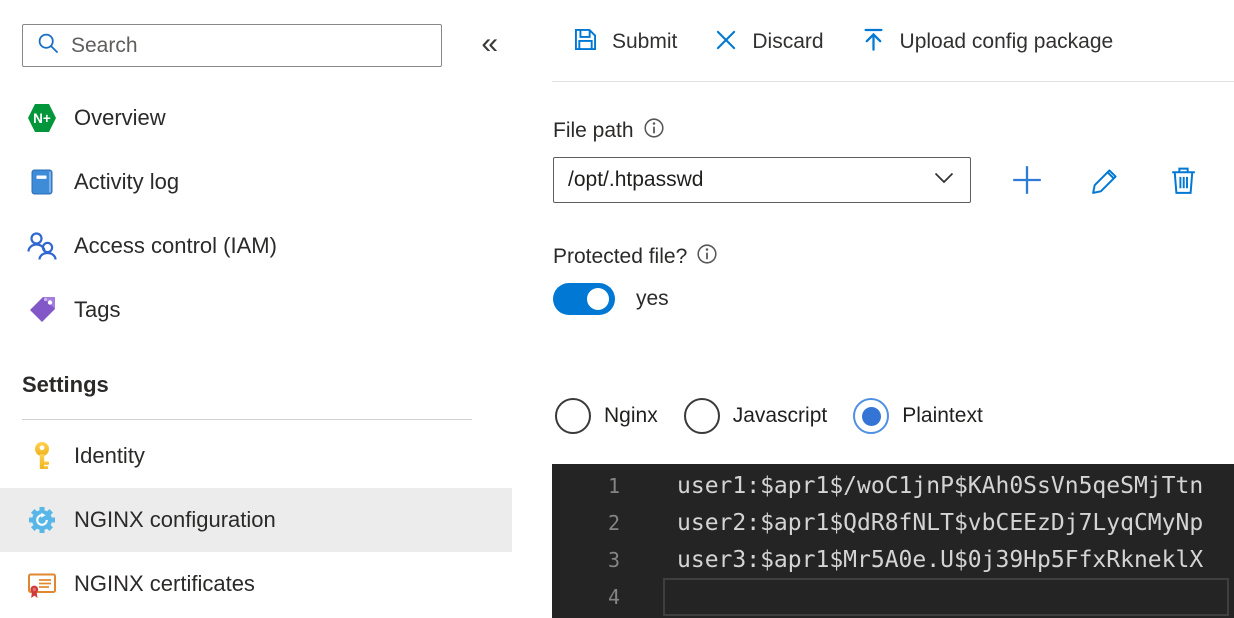  I want to click on editor-line-current: 4, so click(893, 597).